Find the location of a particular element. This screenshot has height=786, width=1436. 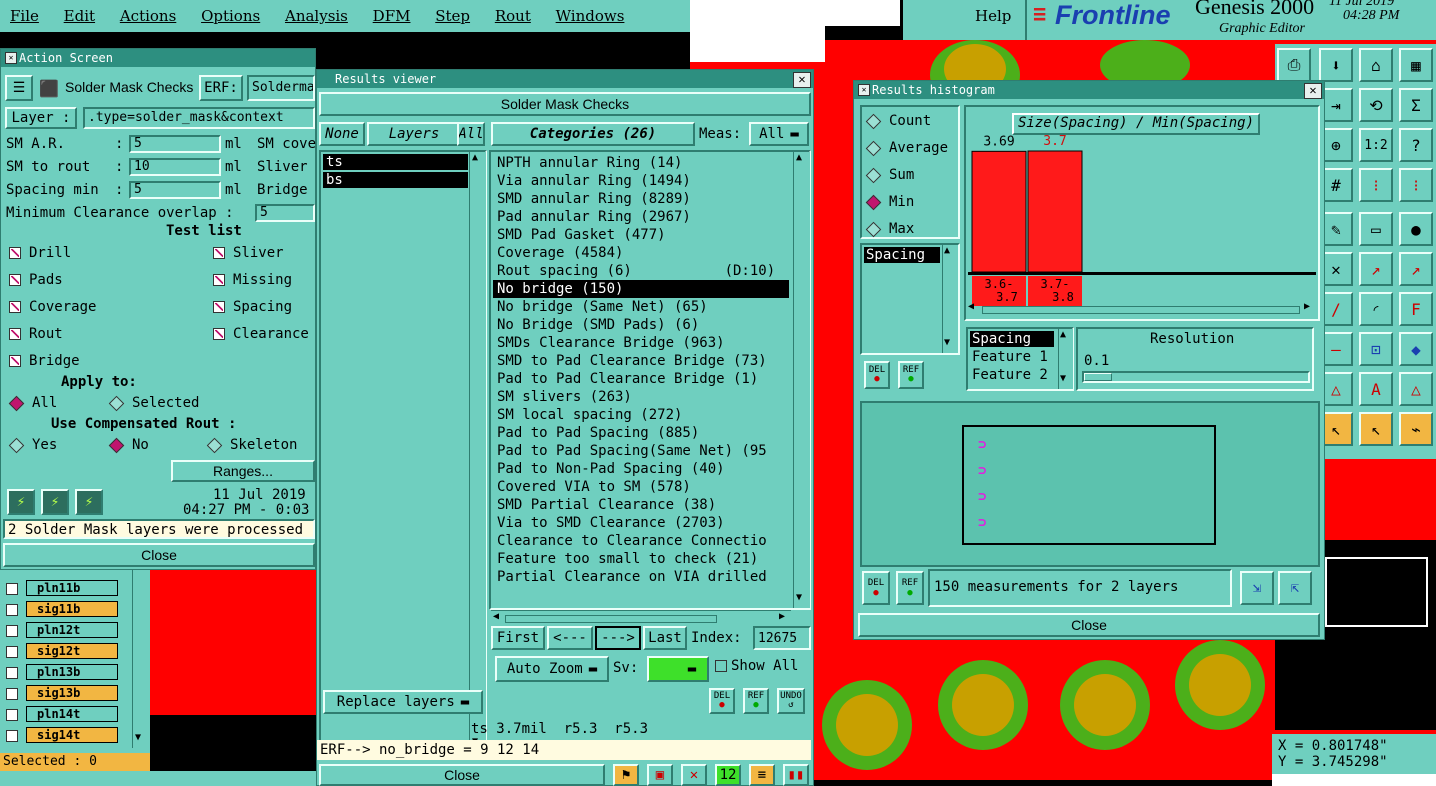

feature-item: Feature 1 is located at coordinates (1012, 357).